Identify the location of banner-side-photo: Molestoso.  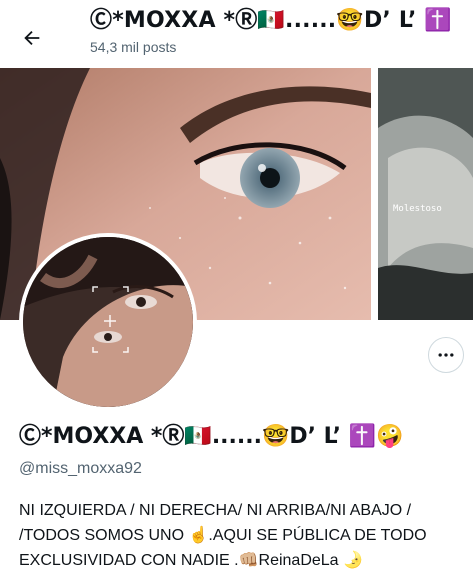
(425, 194).